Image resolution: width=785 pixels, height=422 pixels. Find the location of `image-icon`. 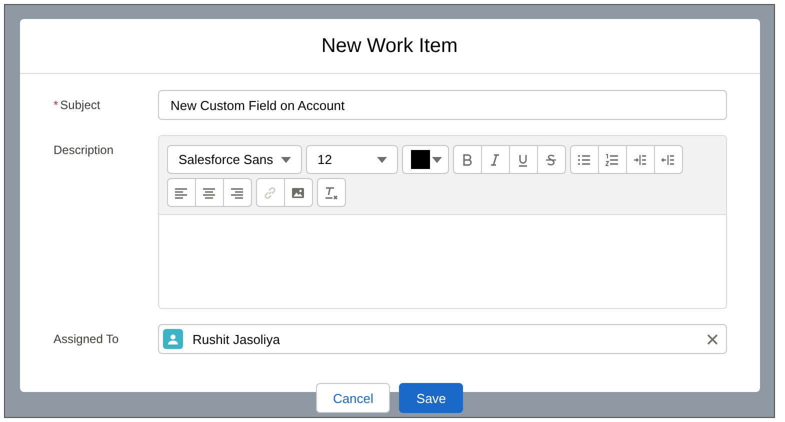

image-icon is located at coordinates (298, 193).